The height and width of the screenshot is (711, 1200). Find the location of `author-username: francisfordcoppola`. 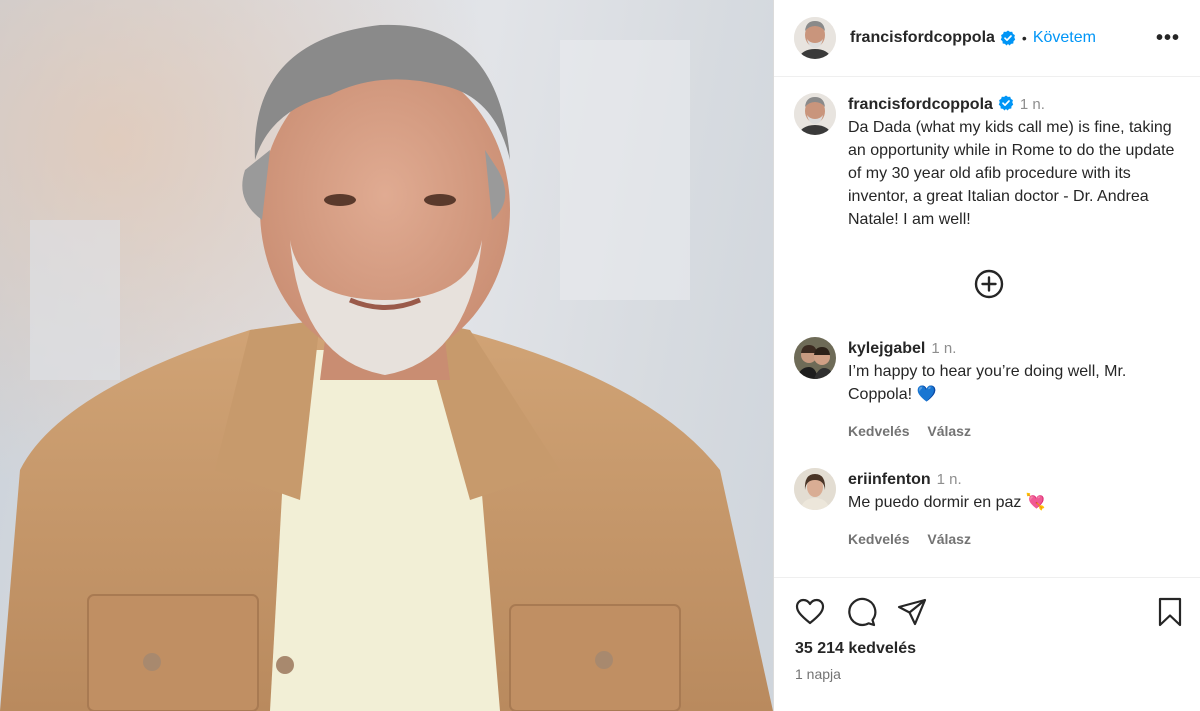

author-username: francisfordcoppola is located at coordinates (922, 38).